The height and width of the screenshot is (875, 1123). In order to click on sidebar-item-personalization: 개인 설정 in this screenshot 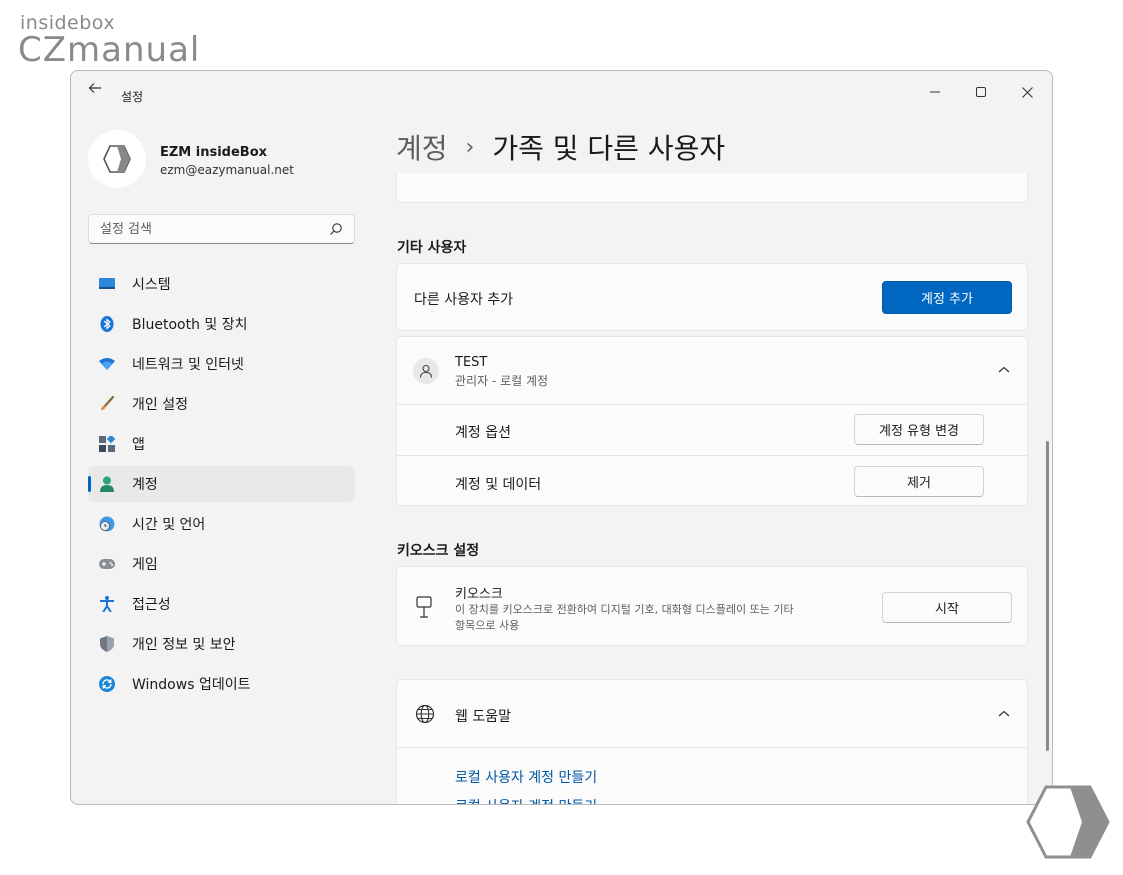, I will do `click(221, 404)`.